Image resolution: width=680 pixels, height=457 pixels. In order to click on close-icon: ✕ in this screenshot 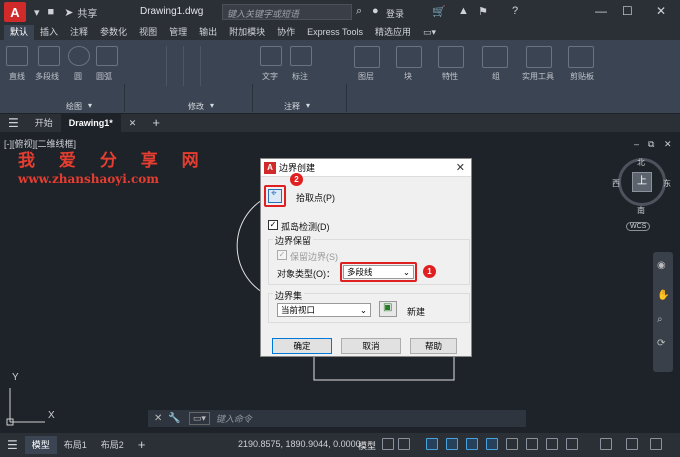, I will do `click(661, 11)`.